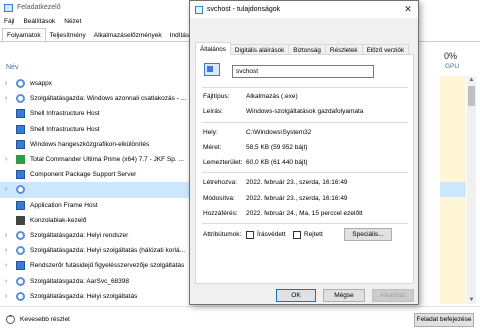 This screenshot has height=333, width=480. I want to click on scroll-thumb, so click(471, 96).